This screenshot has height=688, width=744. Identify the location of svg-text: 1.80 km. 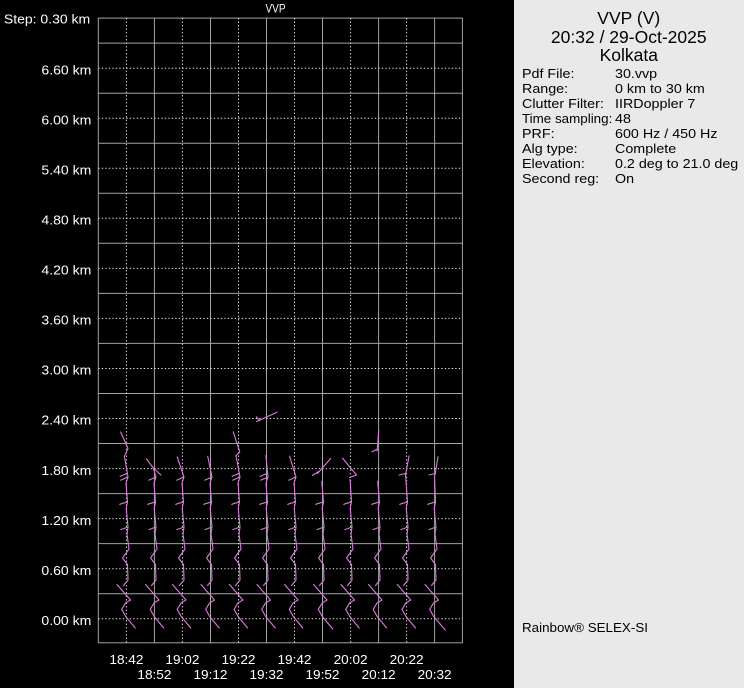
(66, 470).